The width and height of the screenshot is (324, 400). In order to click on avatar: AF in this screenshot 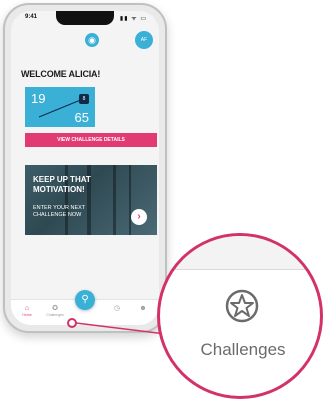, I will do `click(144, 40)`.